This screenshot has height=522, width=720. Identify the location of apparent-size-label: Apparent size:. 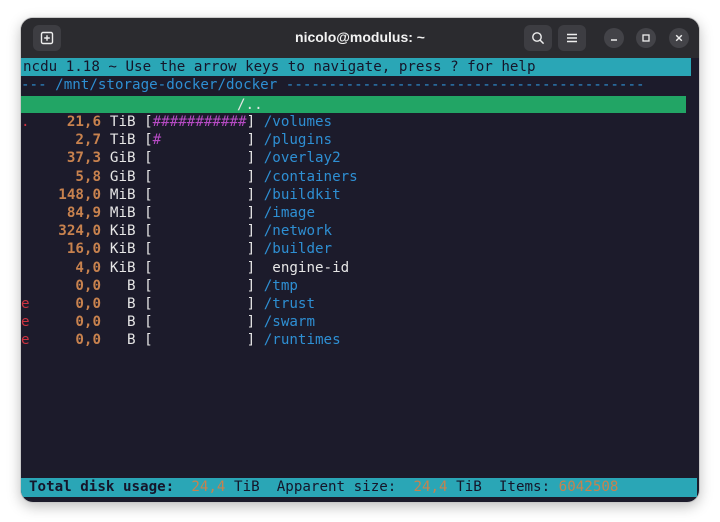
(336, 487).